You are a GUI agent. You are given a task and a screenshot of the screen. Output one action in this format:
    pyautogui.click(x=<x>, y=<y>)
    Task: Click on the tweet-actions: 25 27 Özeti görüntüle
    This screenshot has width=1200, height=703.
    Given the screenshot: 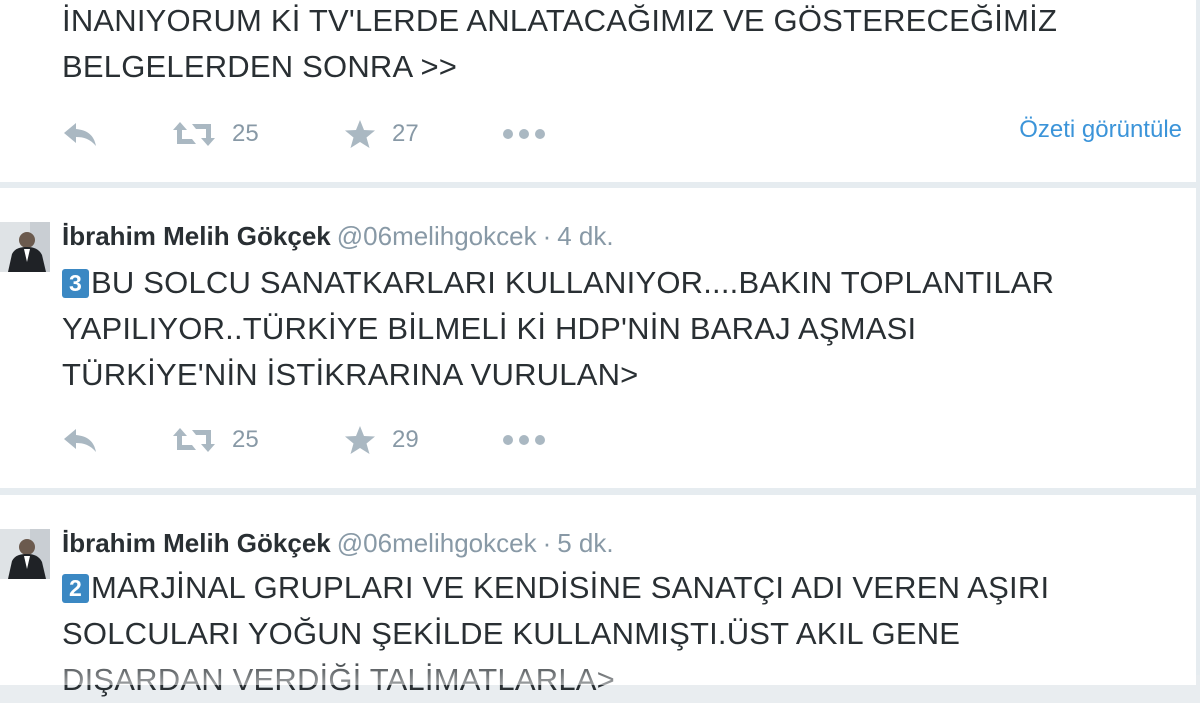 What is the action you would take?
    pyautogui.click(x=622, y=134)
    